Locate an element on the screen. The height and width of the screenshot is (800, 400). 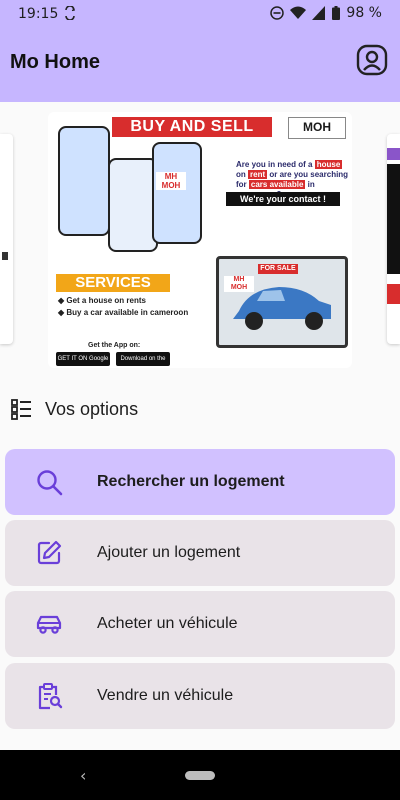
for-sale-badge: FOR SALE is located at coordinates (278, 269).